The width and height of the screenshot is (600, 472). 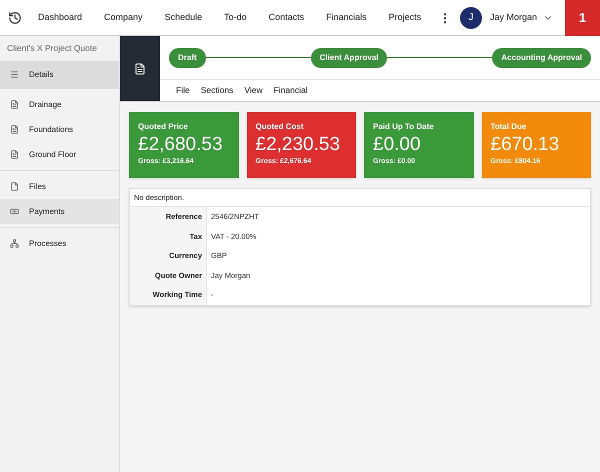 What do you see at coordinates (59, 211) in the screenshot?
I see `sidebar-item: Payments` at bounding box center [59, 211].